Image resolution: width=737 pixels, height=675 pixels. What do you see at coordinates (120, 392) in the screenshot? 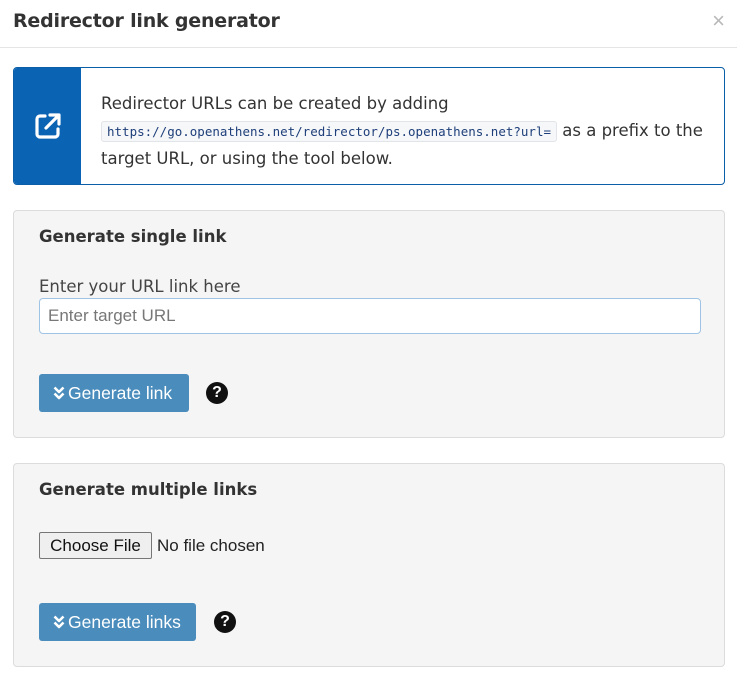
I see `generate-link-label: Generate link` at bounding box center [120, 392].